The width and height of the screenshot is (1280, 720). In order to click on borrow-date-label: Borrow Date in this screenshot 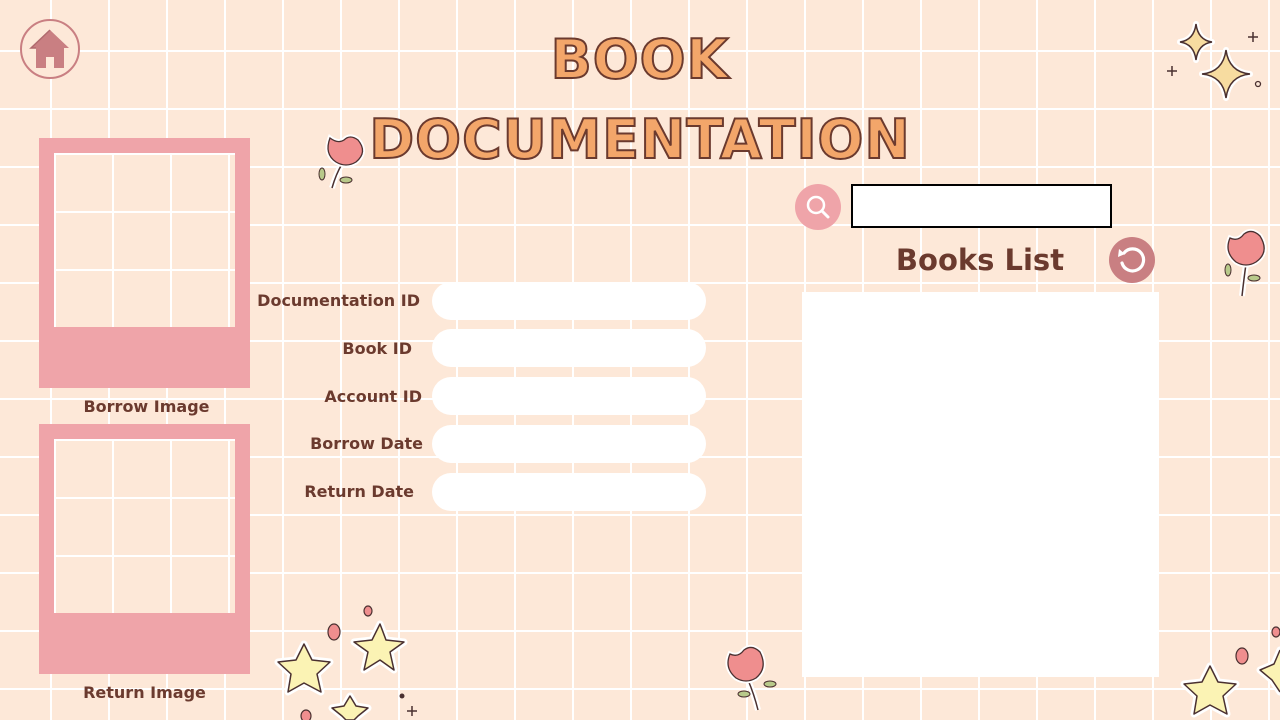, I will do `click(366, 443)`.